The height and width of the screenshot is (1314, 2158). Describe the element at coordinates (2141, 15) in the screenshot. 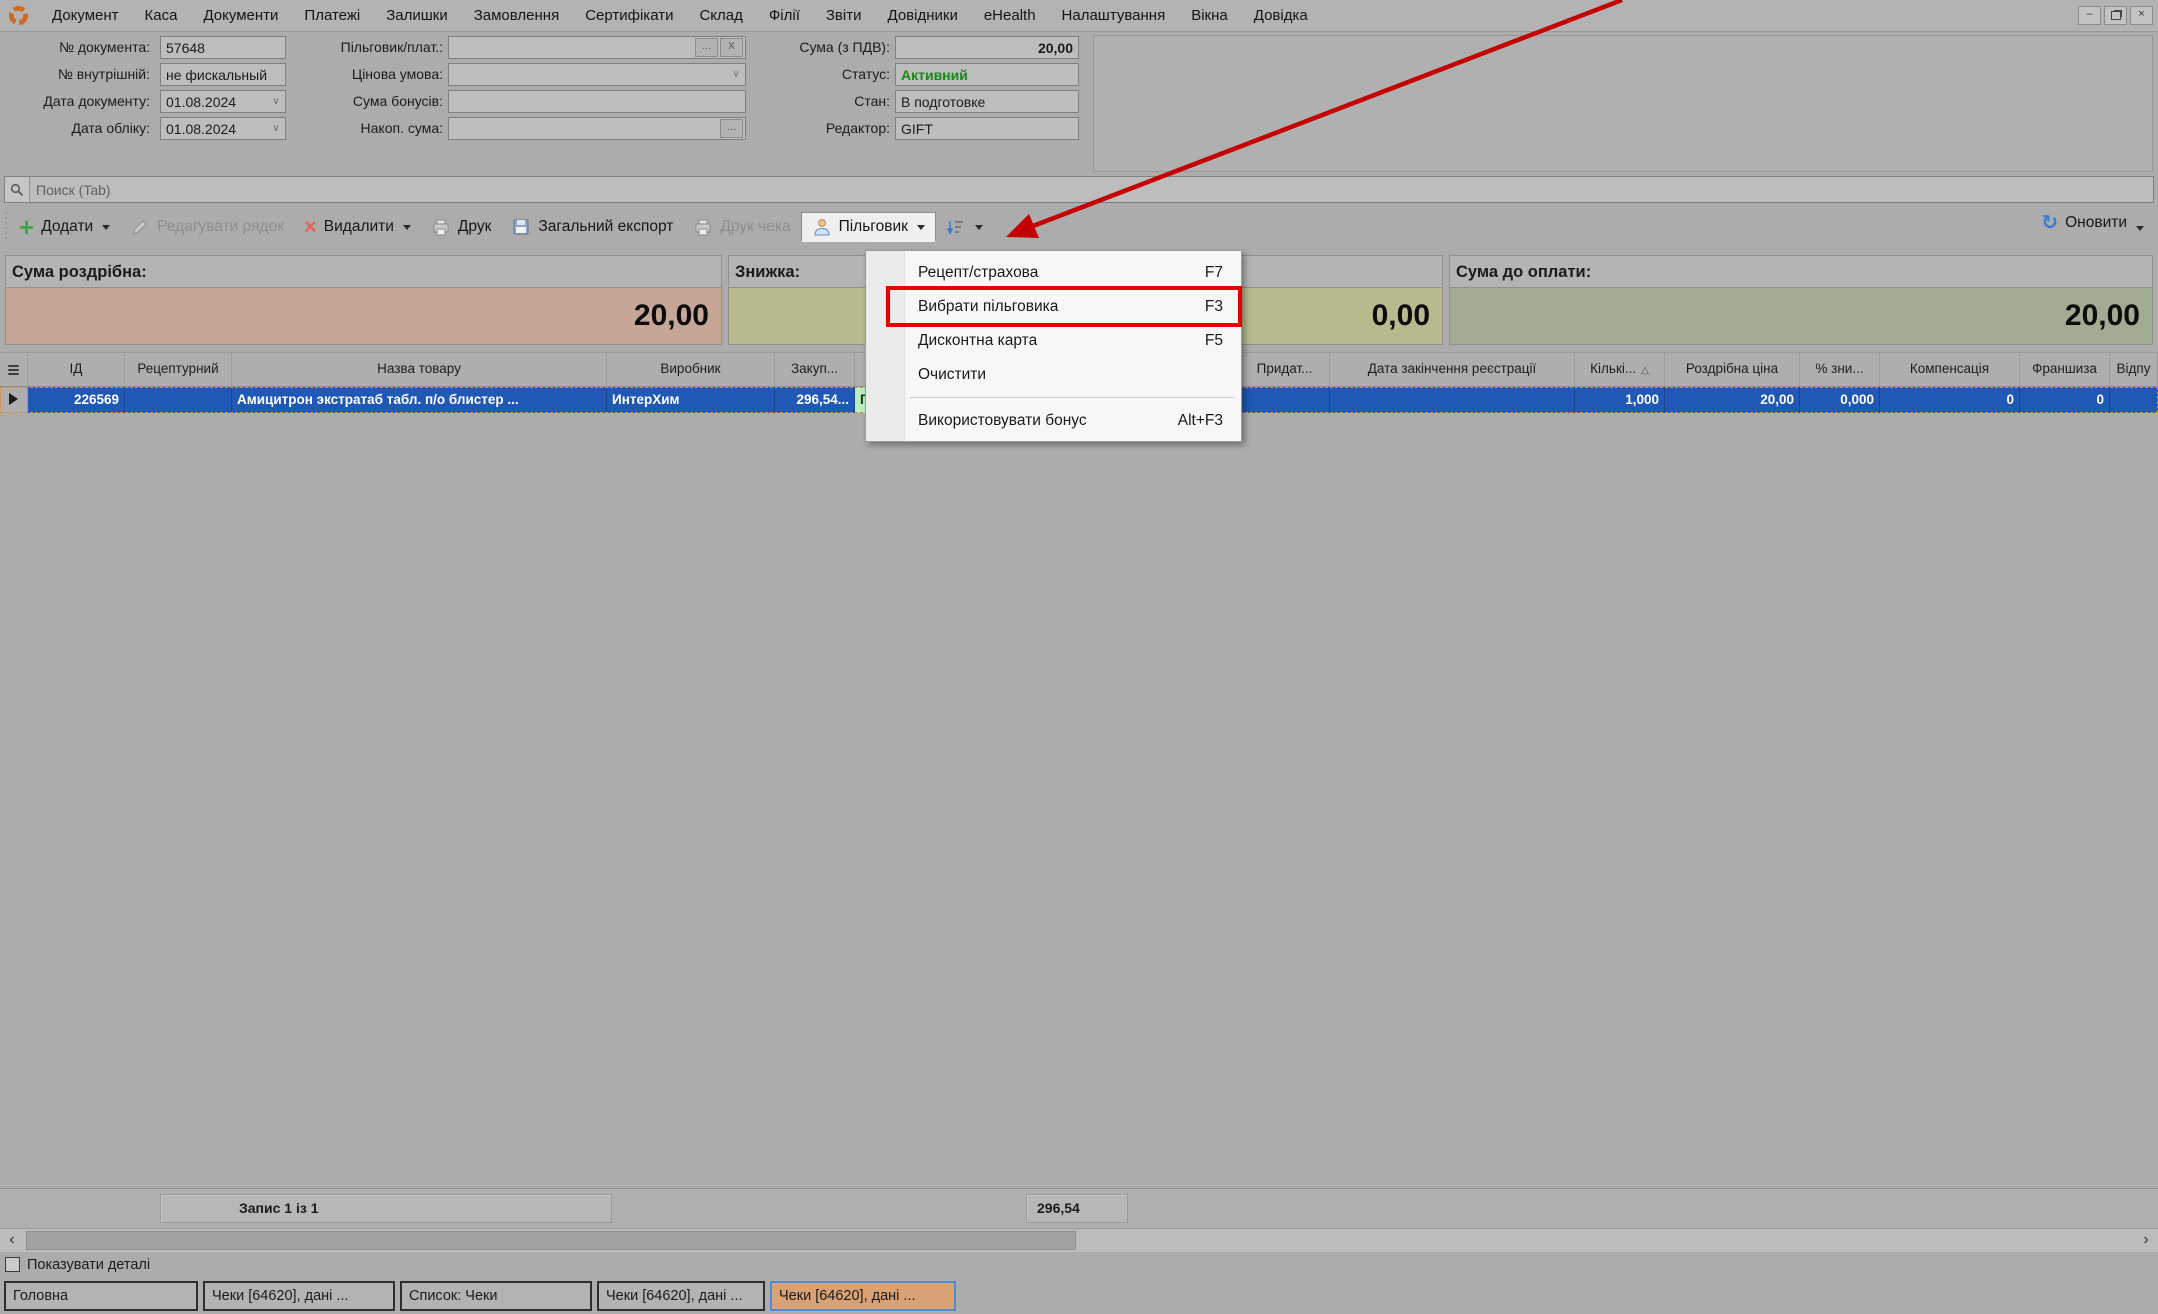

I see `close-button: ×` at that location.